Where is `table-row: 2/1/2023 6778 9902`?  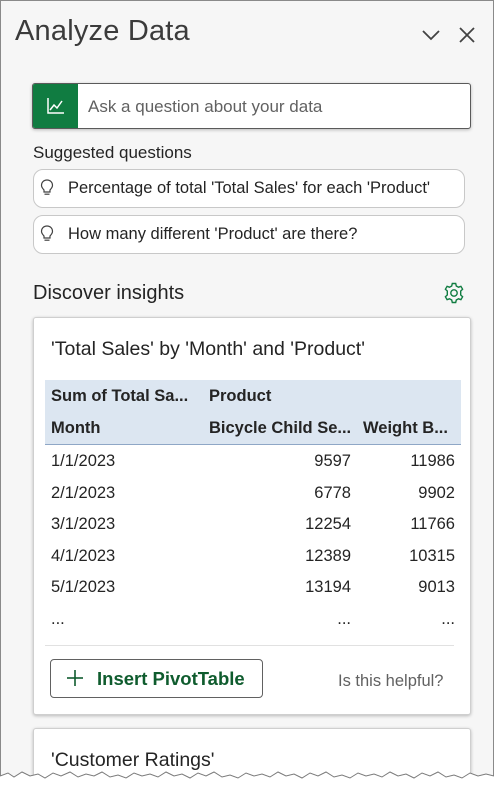 table-row: 2/1/2023 6778 9902 is located at coordinates (253, 493).